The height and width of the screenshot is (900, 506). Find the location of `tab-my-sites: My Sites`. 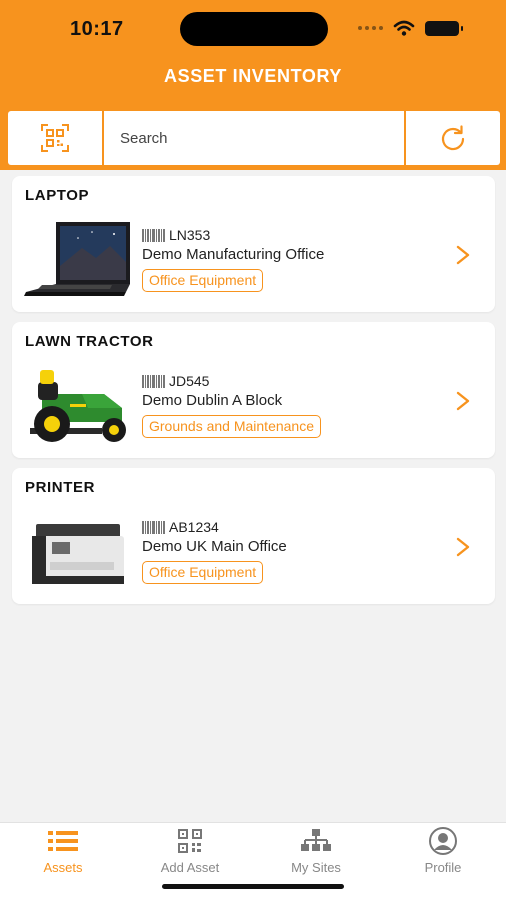

tab-my-sites: My Sites is located at coordinates (316, 852).